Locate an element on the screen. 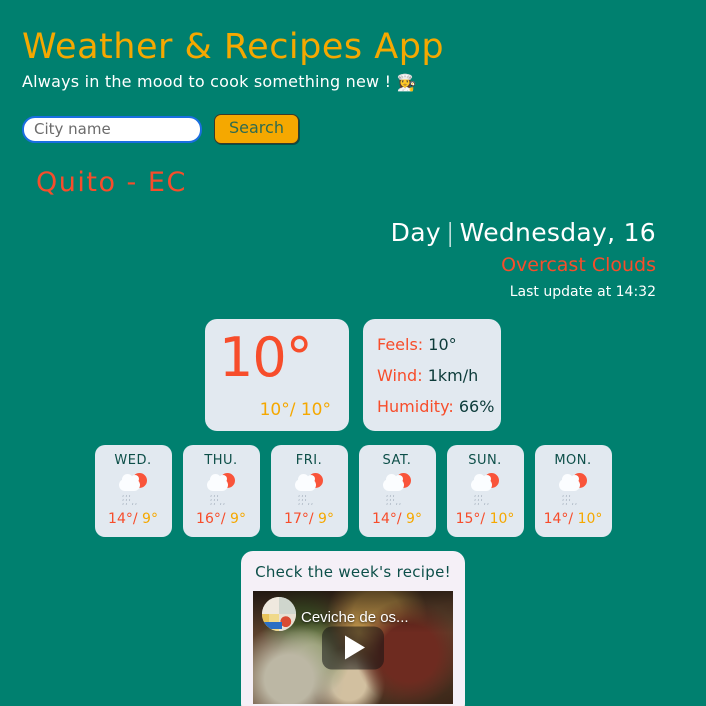  detail-humidity-value: 66% is located at coordinates (476, 406).